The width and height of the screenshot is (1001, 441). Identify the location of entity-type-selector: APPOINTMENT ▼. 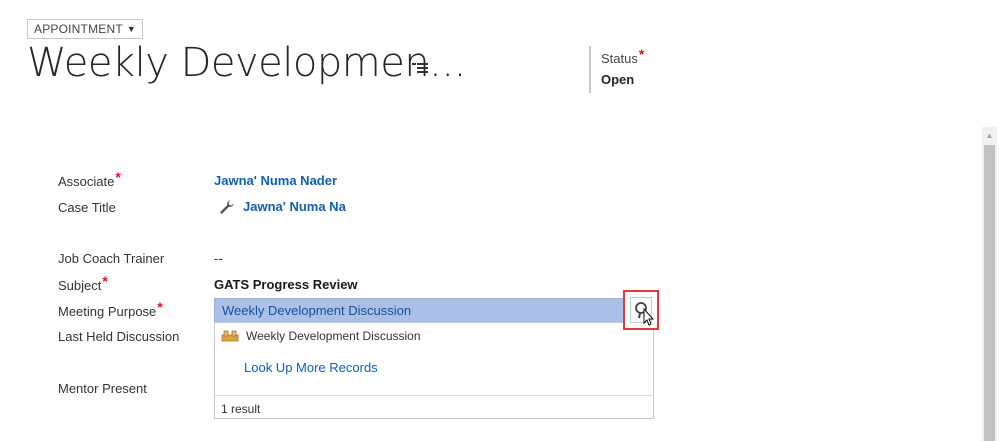
(85, 29).